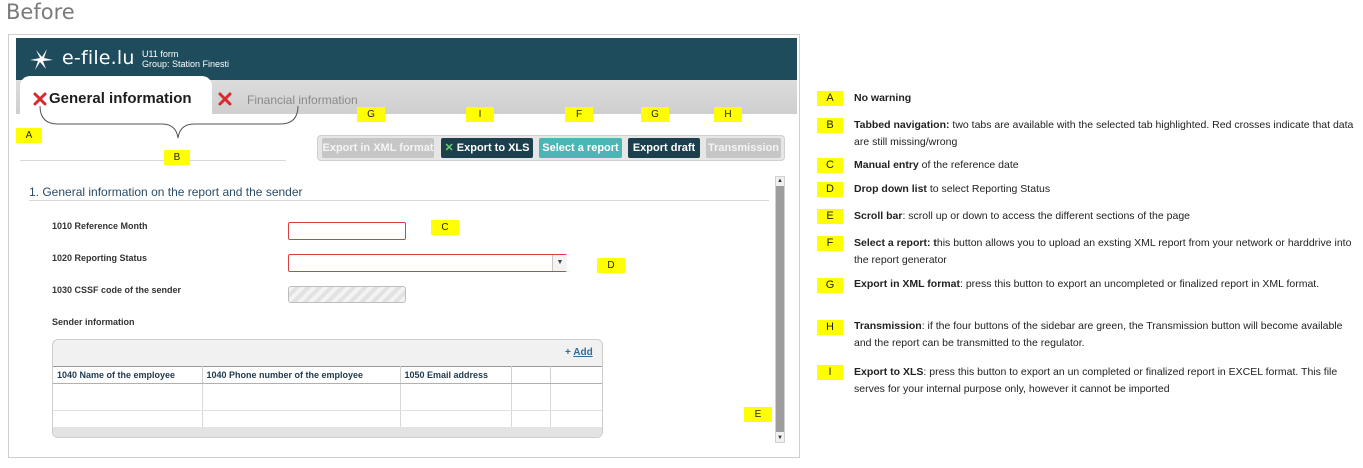  I want to click on reference-month-label: 1010 Reference Month, so click(100, 226).